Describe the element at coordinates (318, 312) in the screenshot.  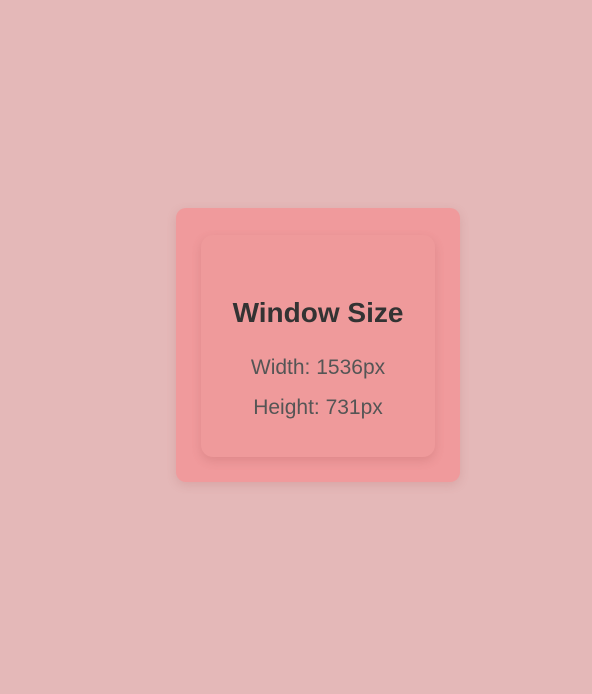
I see `card-title: Window Size` at that location.